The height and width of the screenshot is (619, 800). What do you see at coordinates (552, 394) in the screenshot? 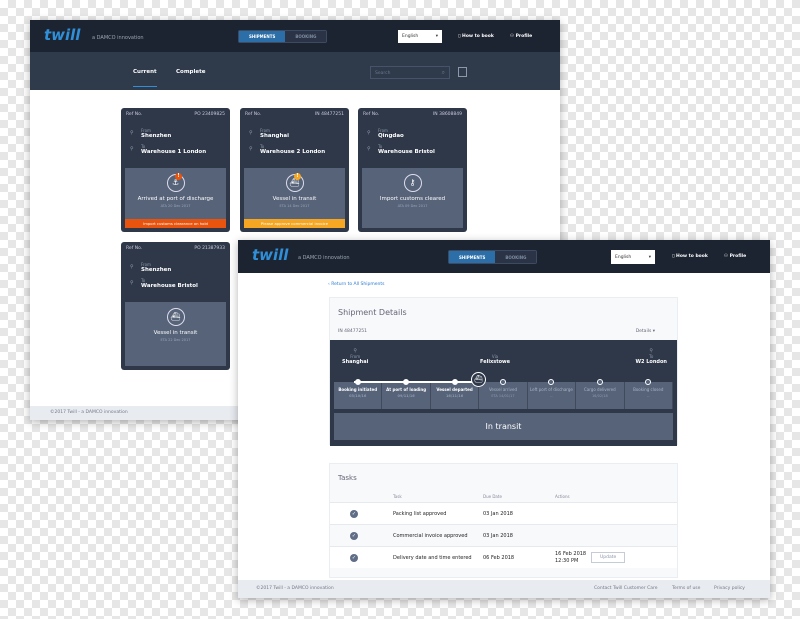
I see `milestone-step: Left port of discharge --` at bounding box center [552, 394].